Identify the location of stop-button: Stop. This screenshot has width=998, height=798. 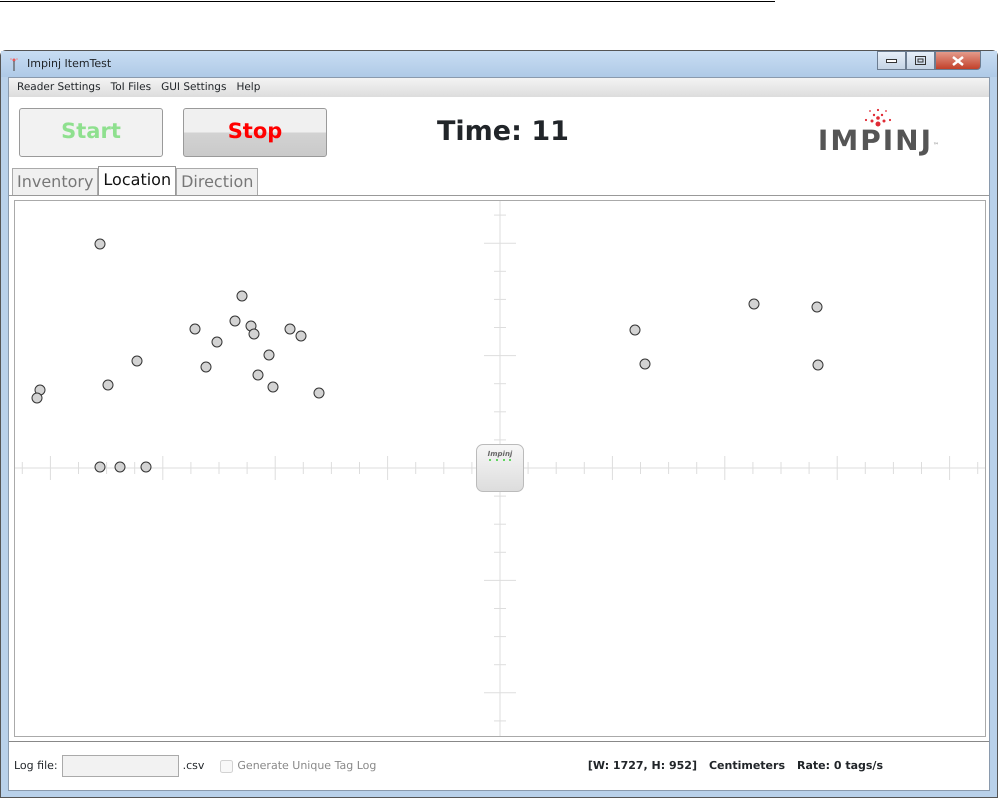
(255, 132).